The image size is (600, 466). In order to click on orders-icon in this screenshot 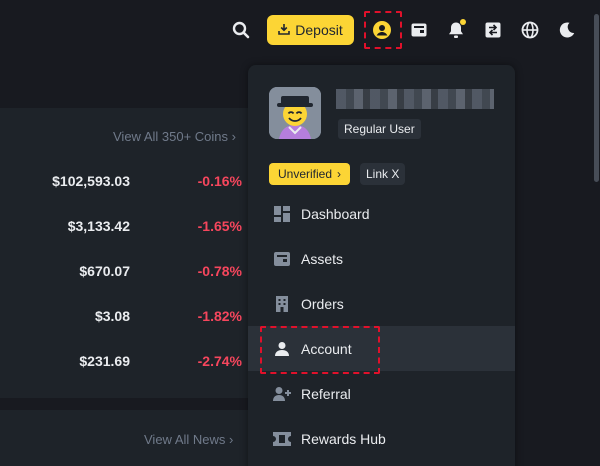, I will do `click(282, 304)`.